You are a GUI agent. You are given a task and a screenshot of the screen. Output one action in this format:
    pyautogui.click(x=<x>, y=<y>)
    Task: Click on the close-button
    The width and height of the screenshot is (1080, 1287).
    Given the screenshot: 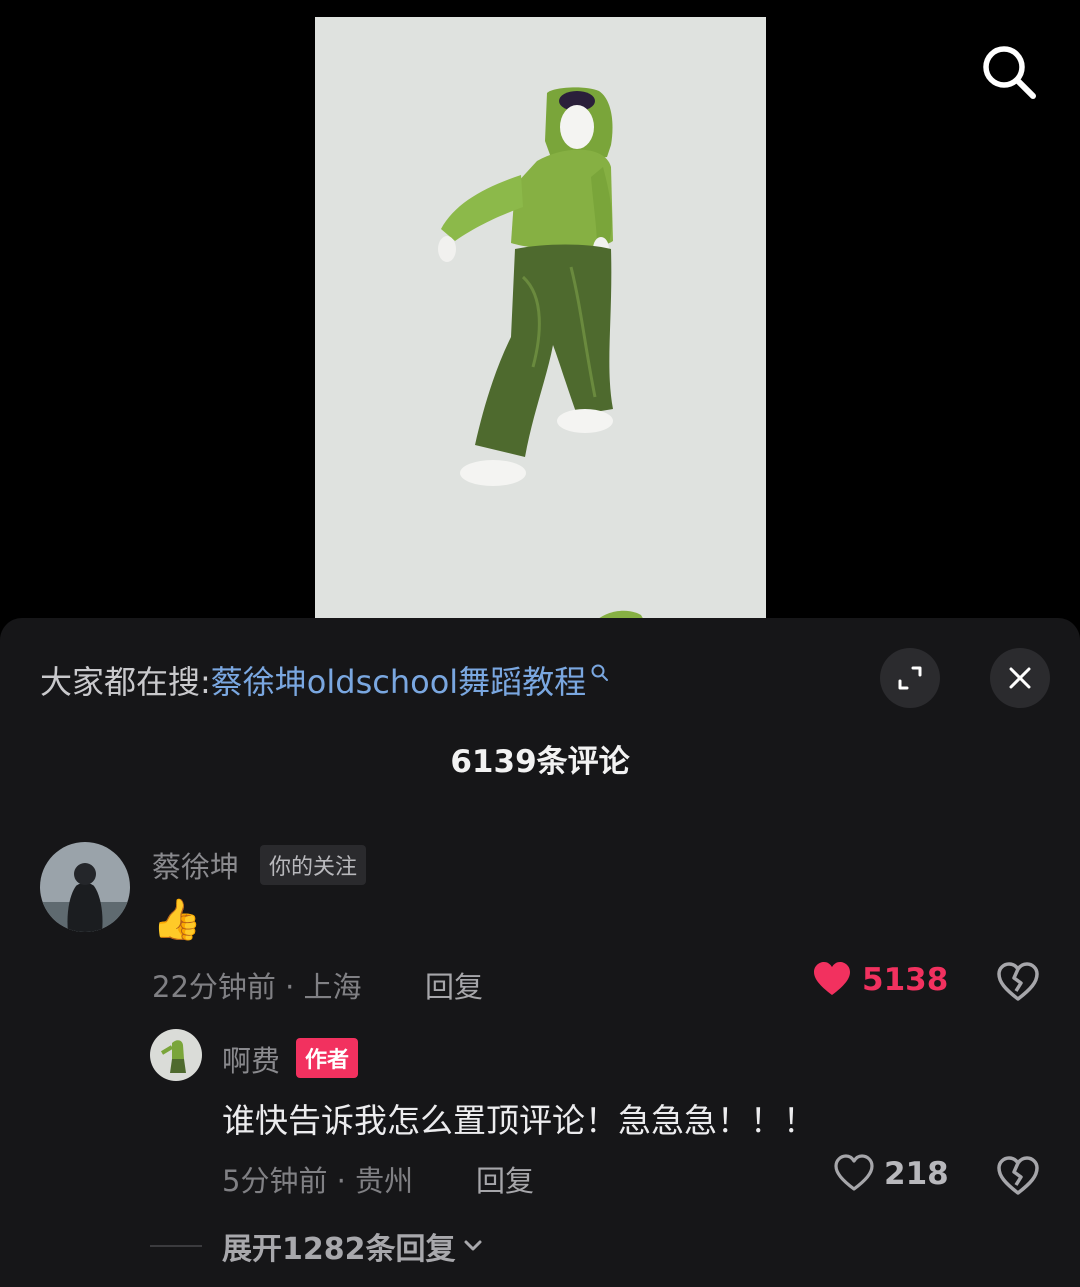 What is the action you would take?
    pyautogui.click(x=1020, y=678)
    